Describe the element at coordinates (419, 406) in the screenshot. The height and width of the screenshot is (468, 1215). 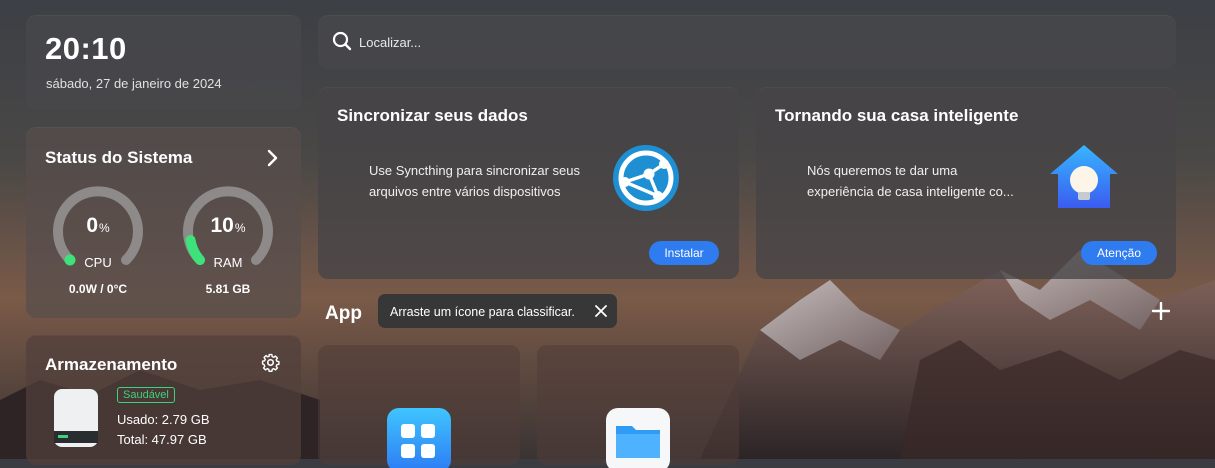
I see `app-tile-app-store` at that location.